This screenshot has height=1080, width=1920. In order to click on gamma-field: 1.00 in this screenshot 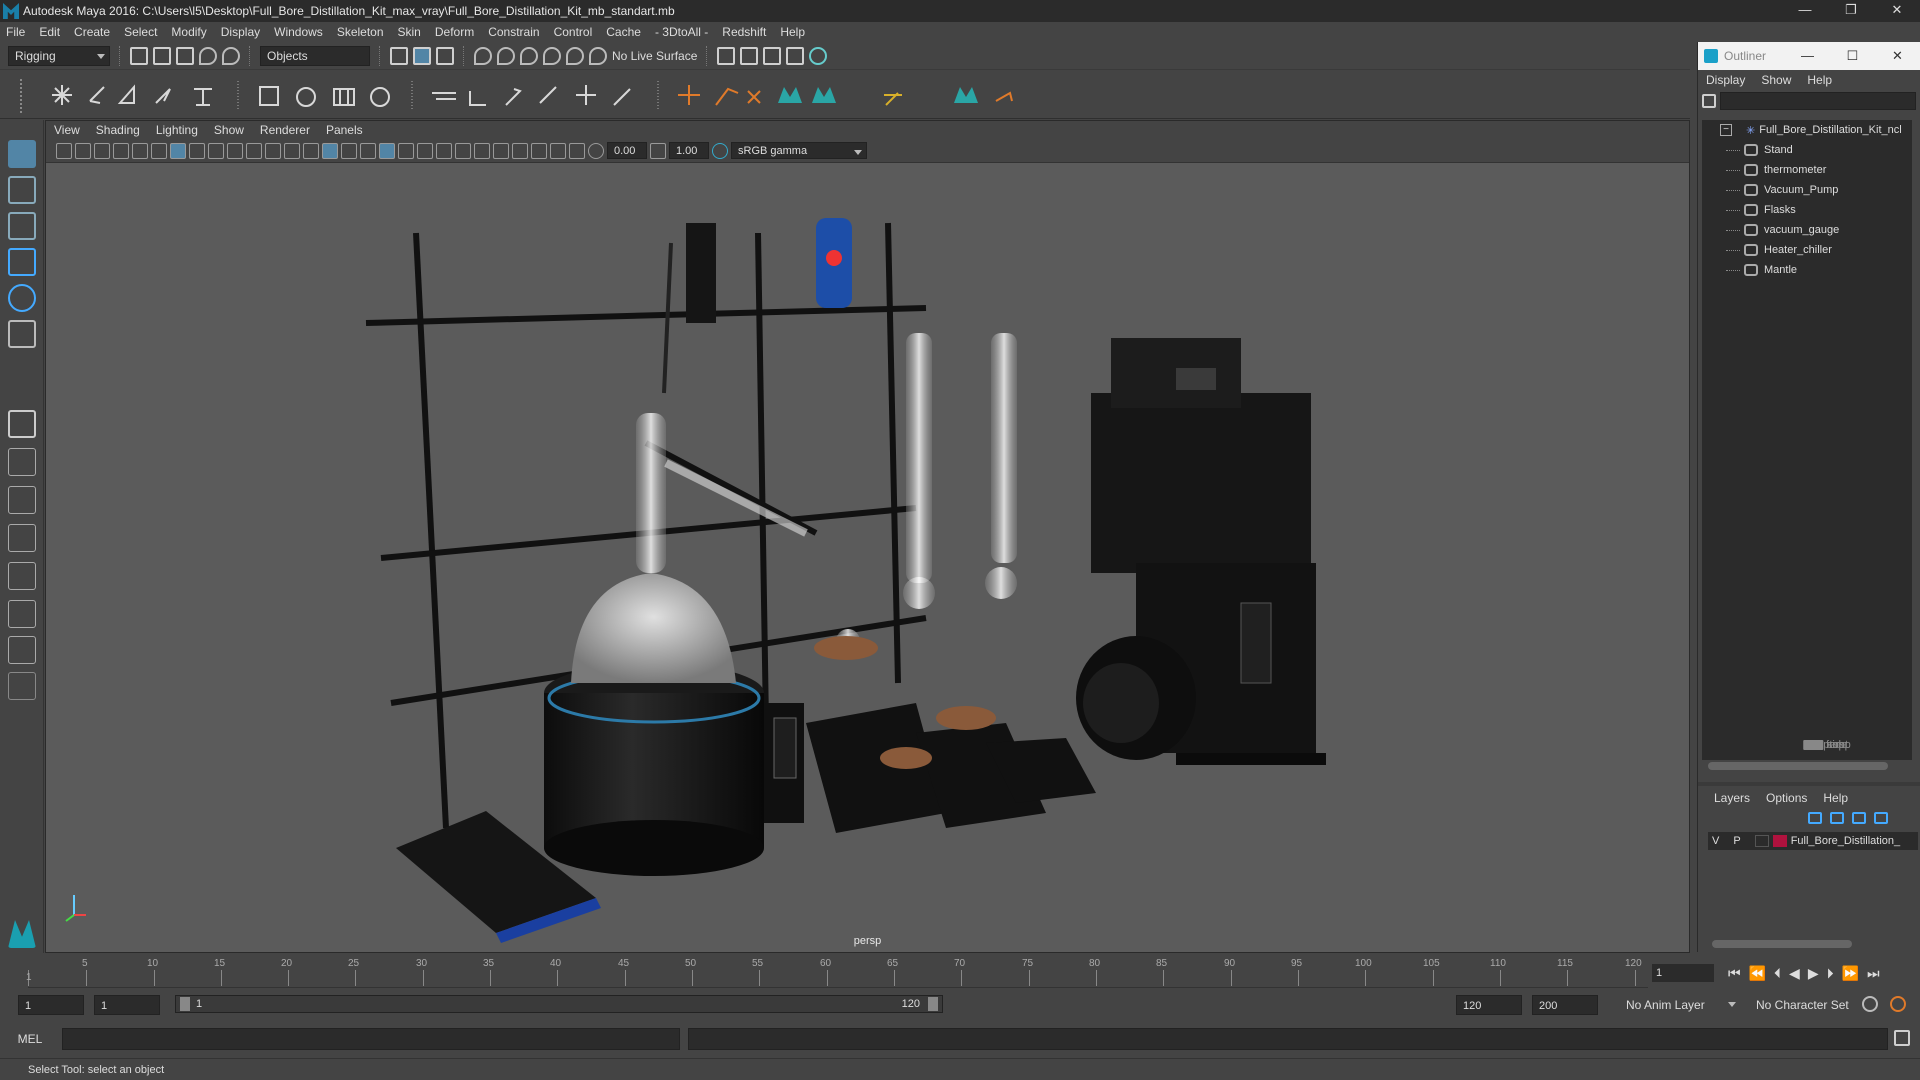, I will do `click(689, 150)`.